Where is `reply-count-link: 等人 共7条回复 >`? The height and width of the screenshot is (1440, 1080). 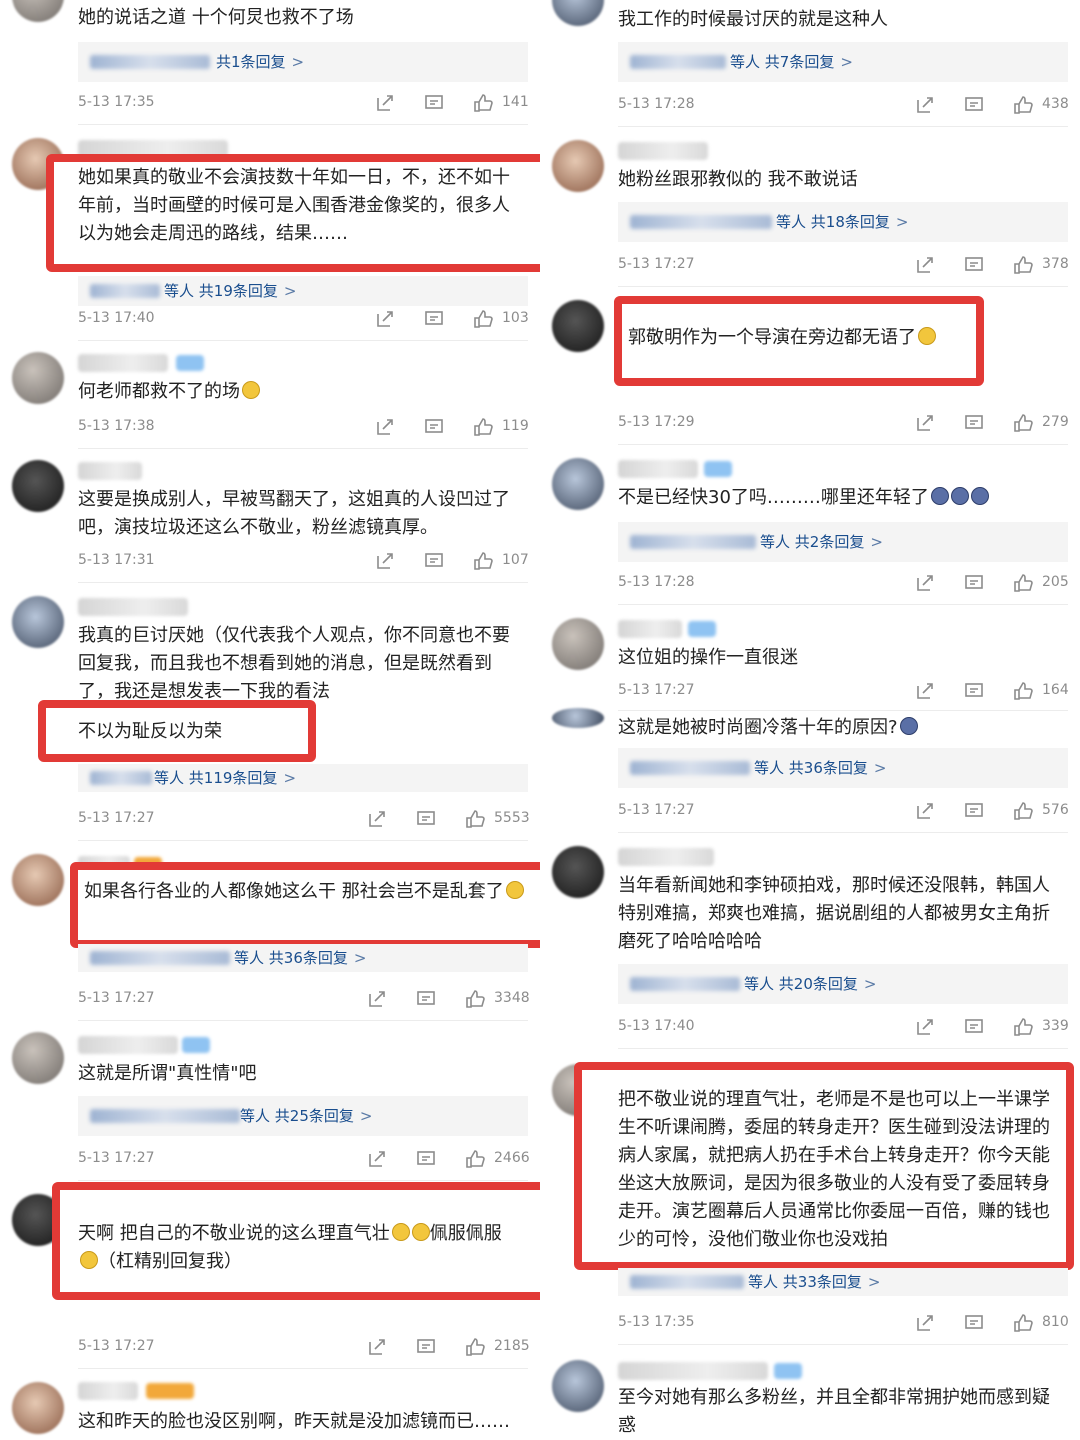 reply-count-link: 等人 共7条回复 > is located at coordinates (791, 62).